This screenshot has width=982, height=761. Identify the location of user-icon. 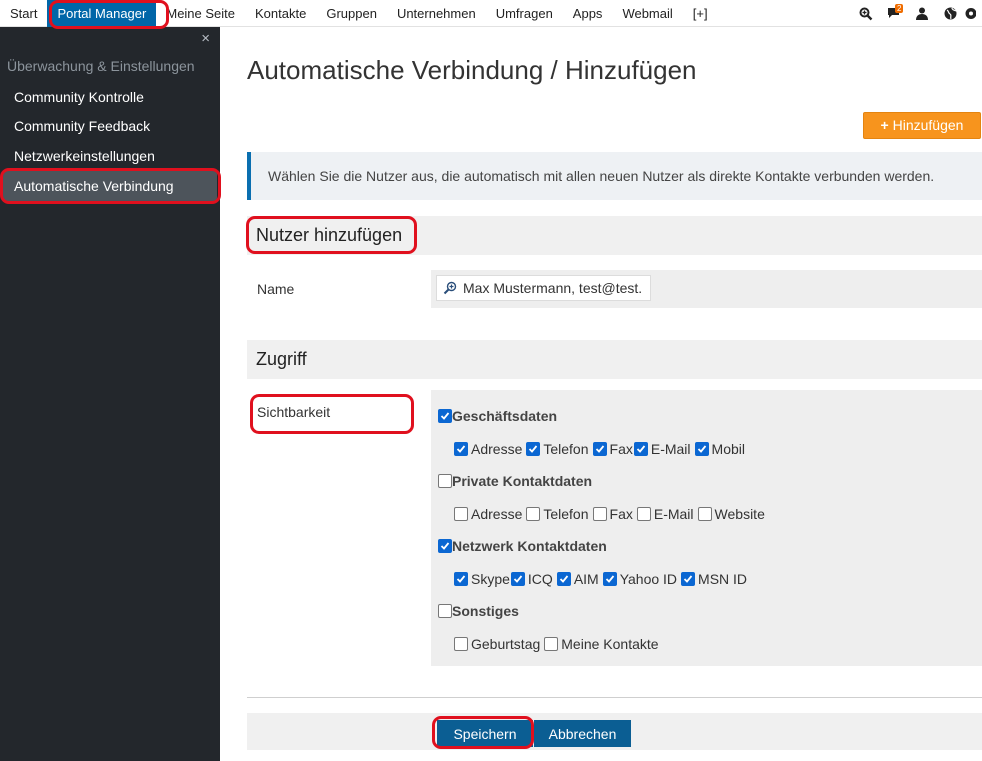
(922, 13).